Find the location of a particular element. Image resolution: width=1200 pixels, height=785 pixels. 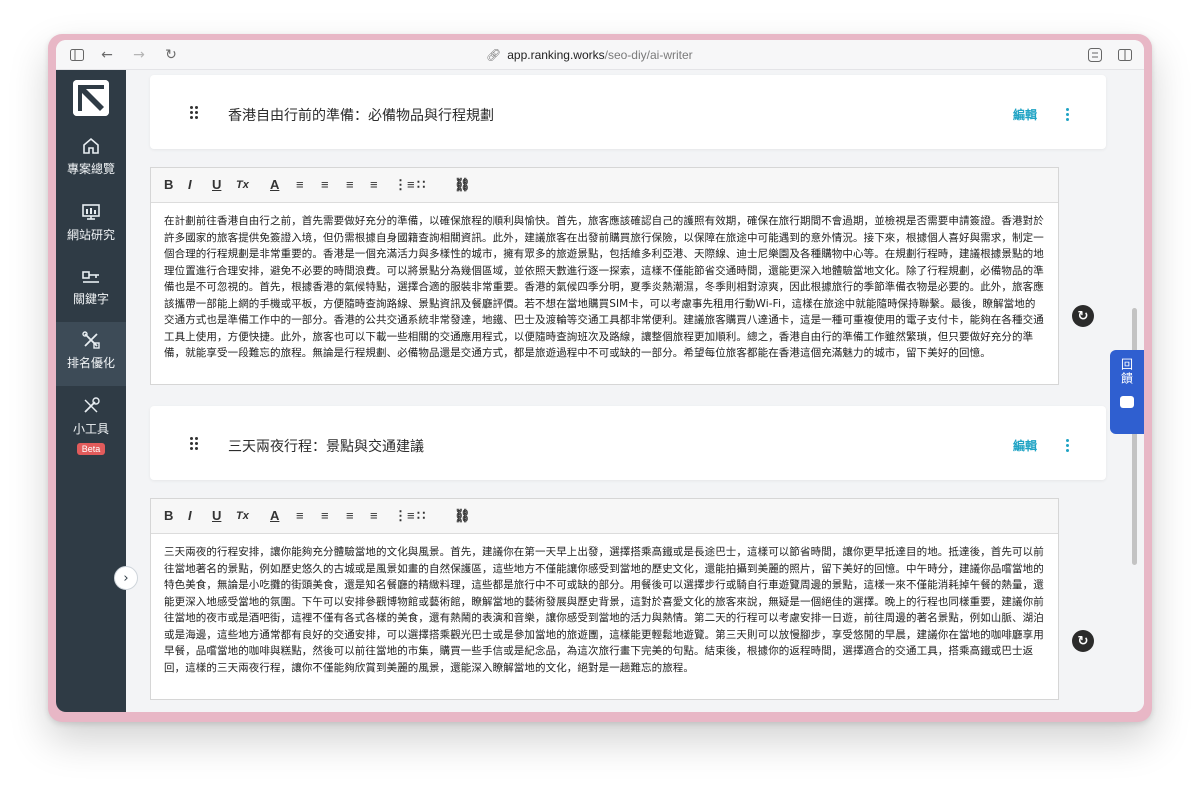

url-host: app.ranking.works is located at coordinates (556, 55).